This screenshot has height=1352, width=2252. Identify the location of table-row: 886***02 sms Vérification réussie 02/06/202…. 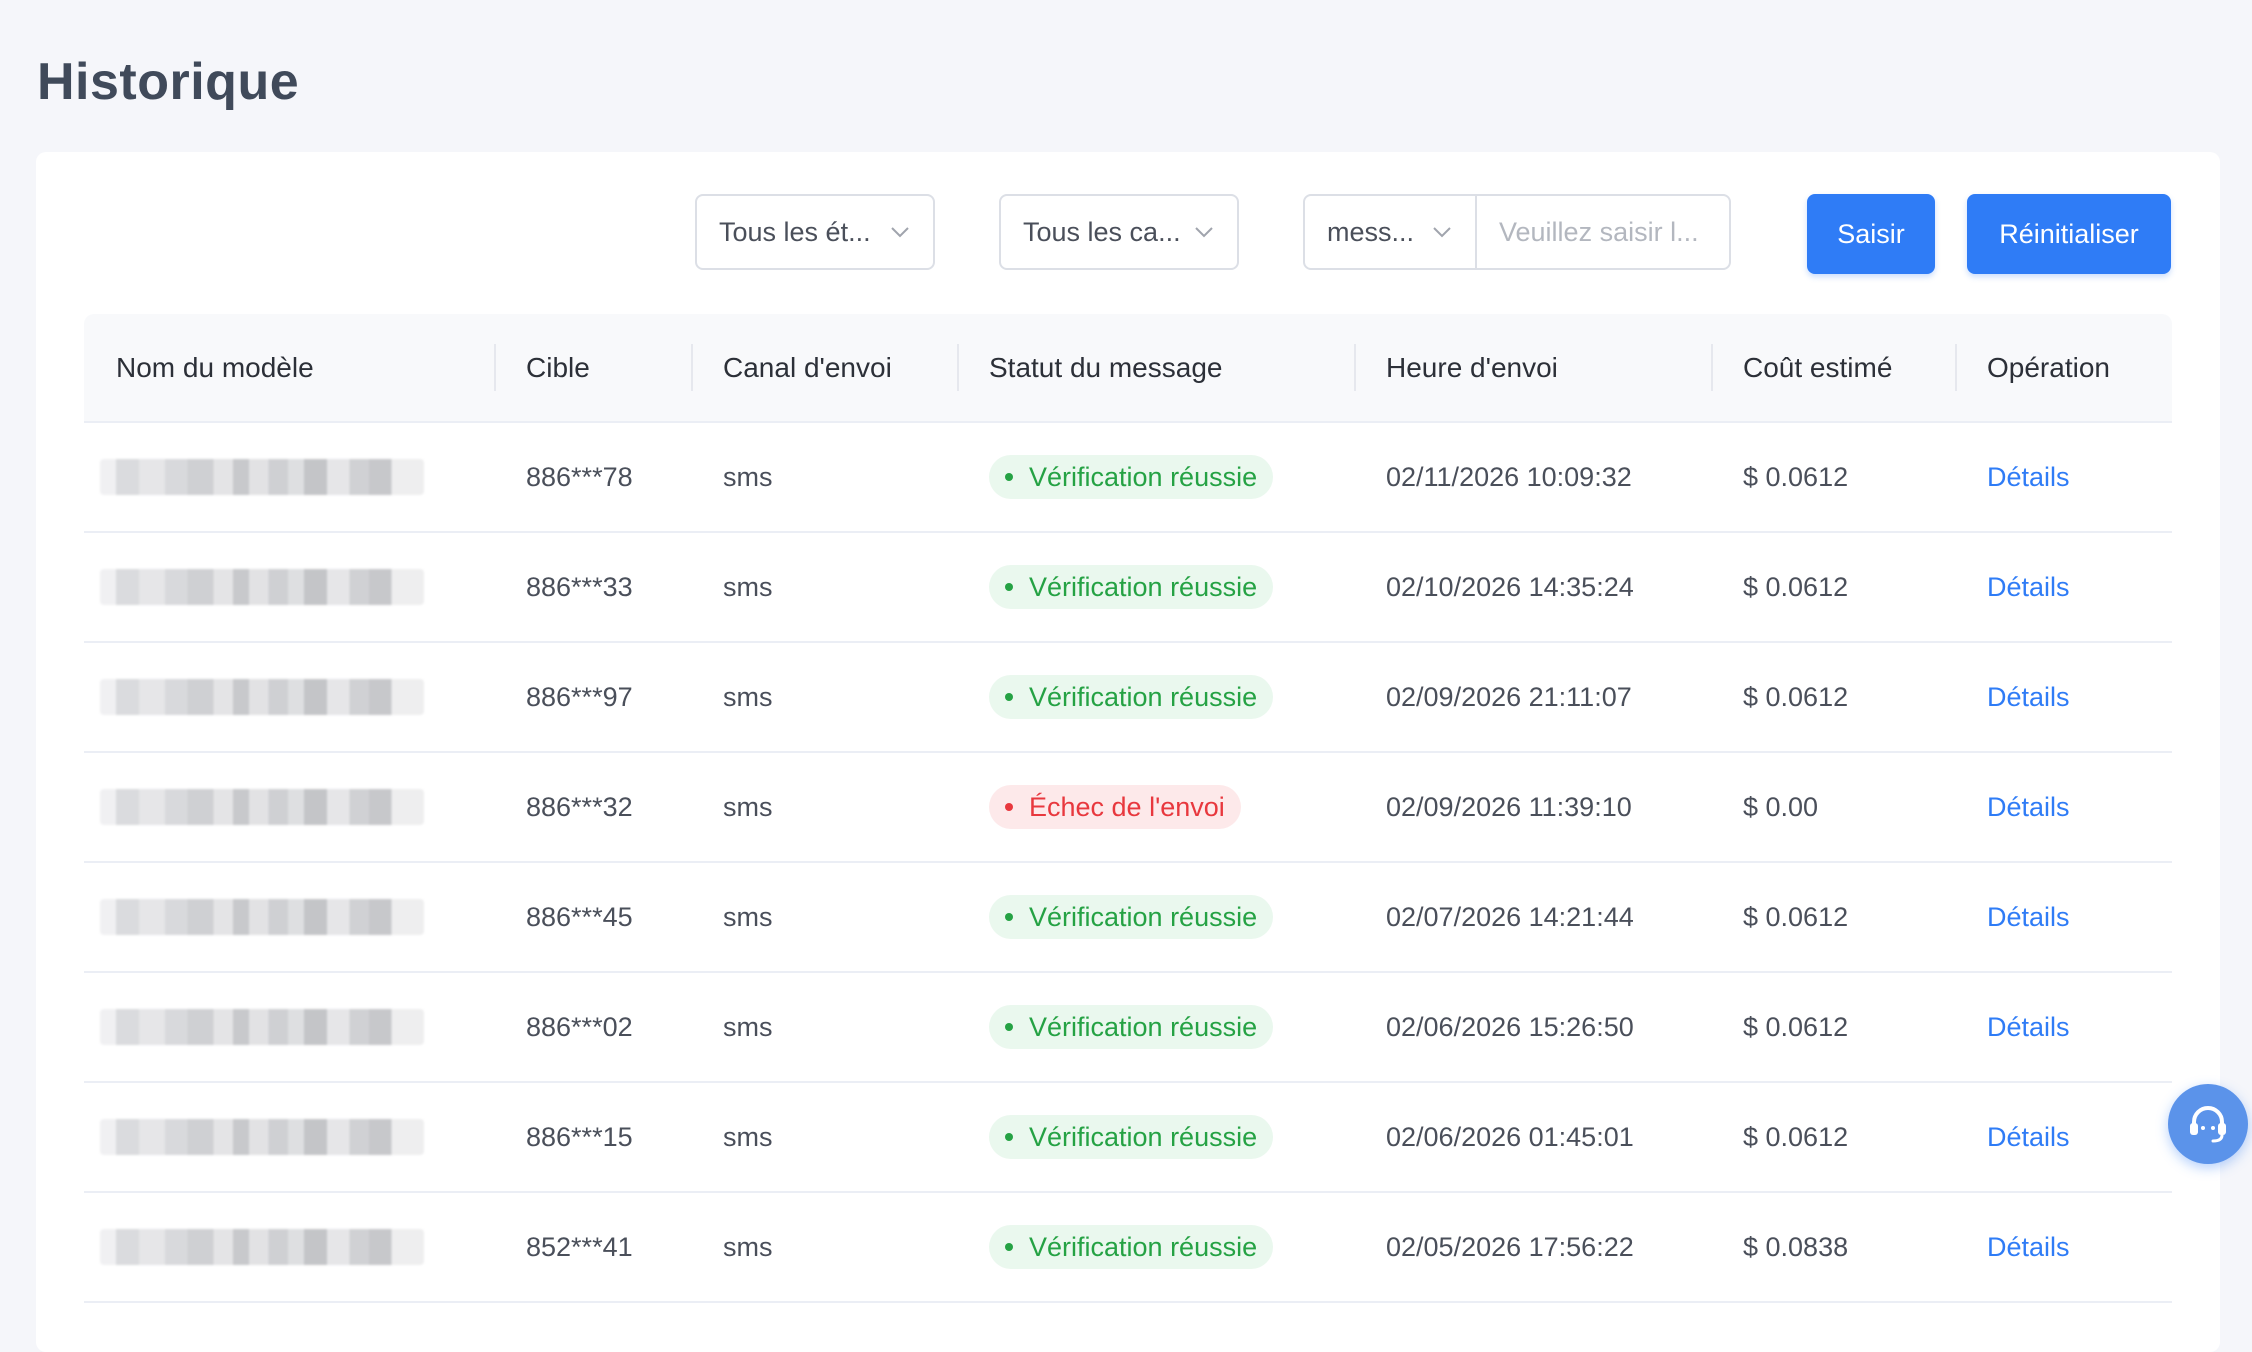
(1128, 1027).